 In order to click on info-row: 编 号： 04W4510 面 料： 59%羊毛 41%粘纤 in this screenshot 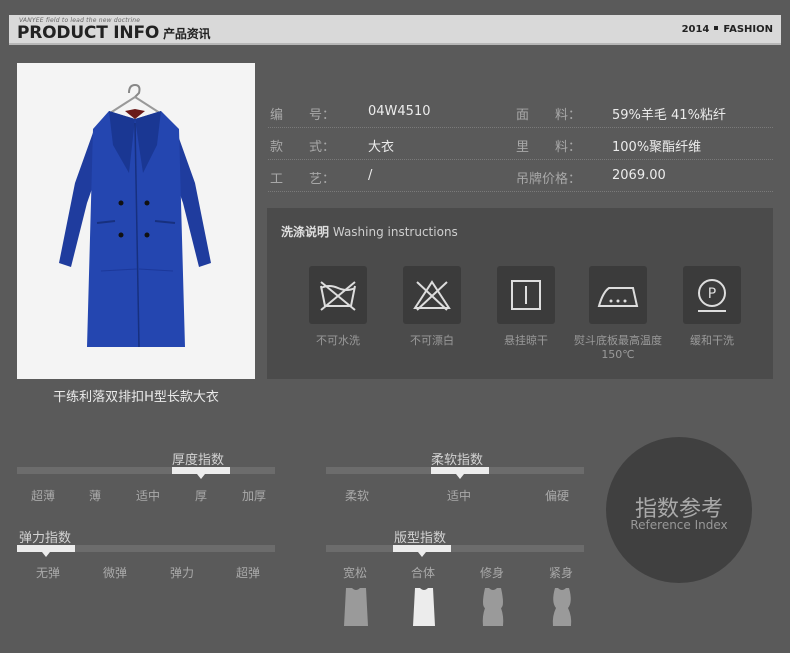, I will do `click(520, 112)`.